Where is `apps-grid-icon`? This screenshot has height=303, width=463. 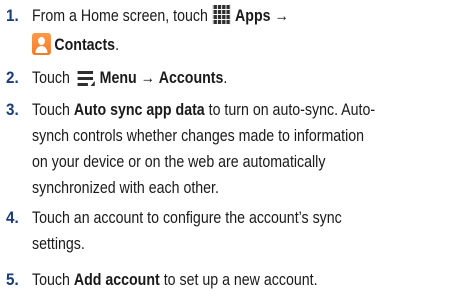
apps-grid-icon is located at coordinates (221, 14).